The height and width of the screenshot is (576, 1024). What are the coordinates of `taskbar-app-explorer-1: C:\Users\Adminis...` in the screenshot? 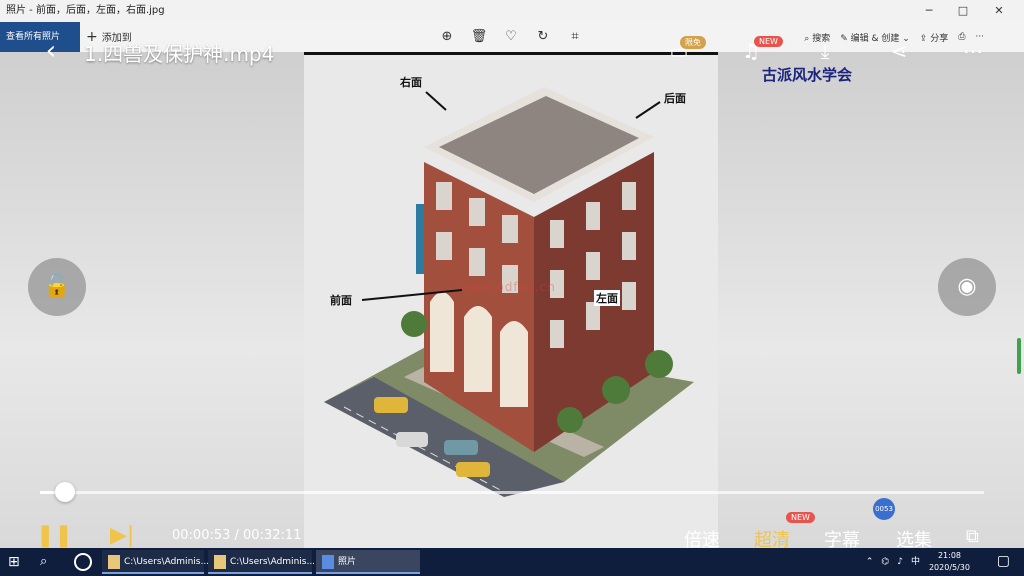 It's located at (155, 562).